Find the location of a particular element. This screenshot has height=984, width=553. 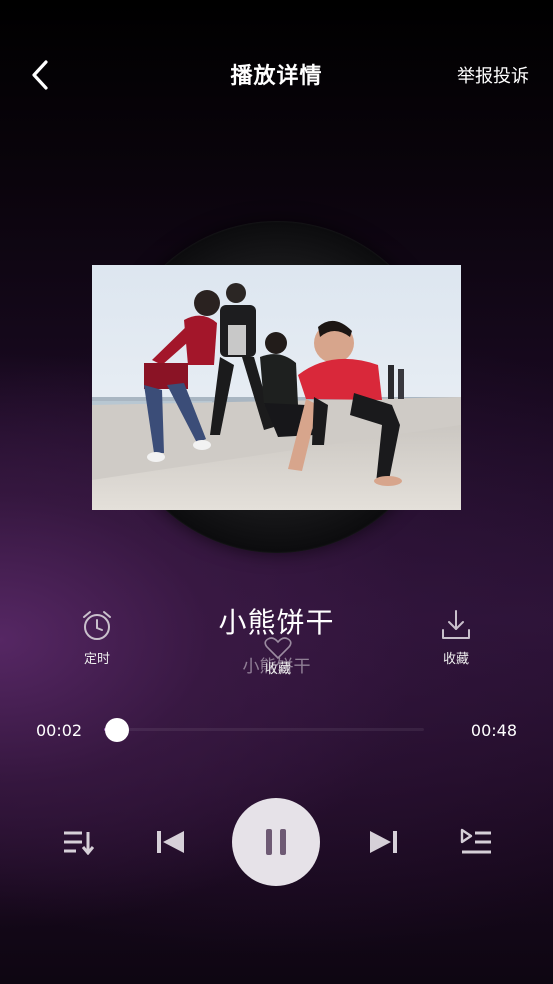

download-label: 收藏 is located at coordinates (455, 659).